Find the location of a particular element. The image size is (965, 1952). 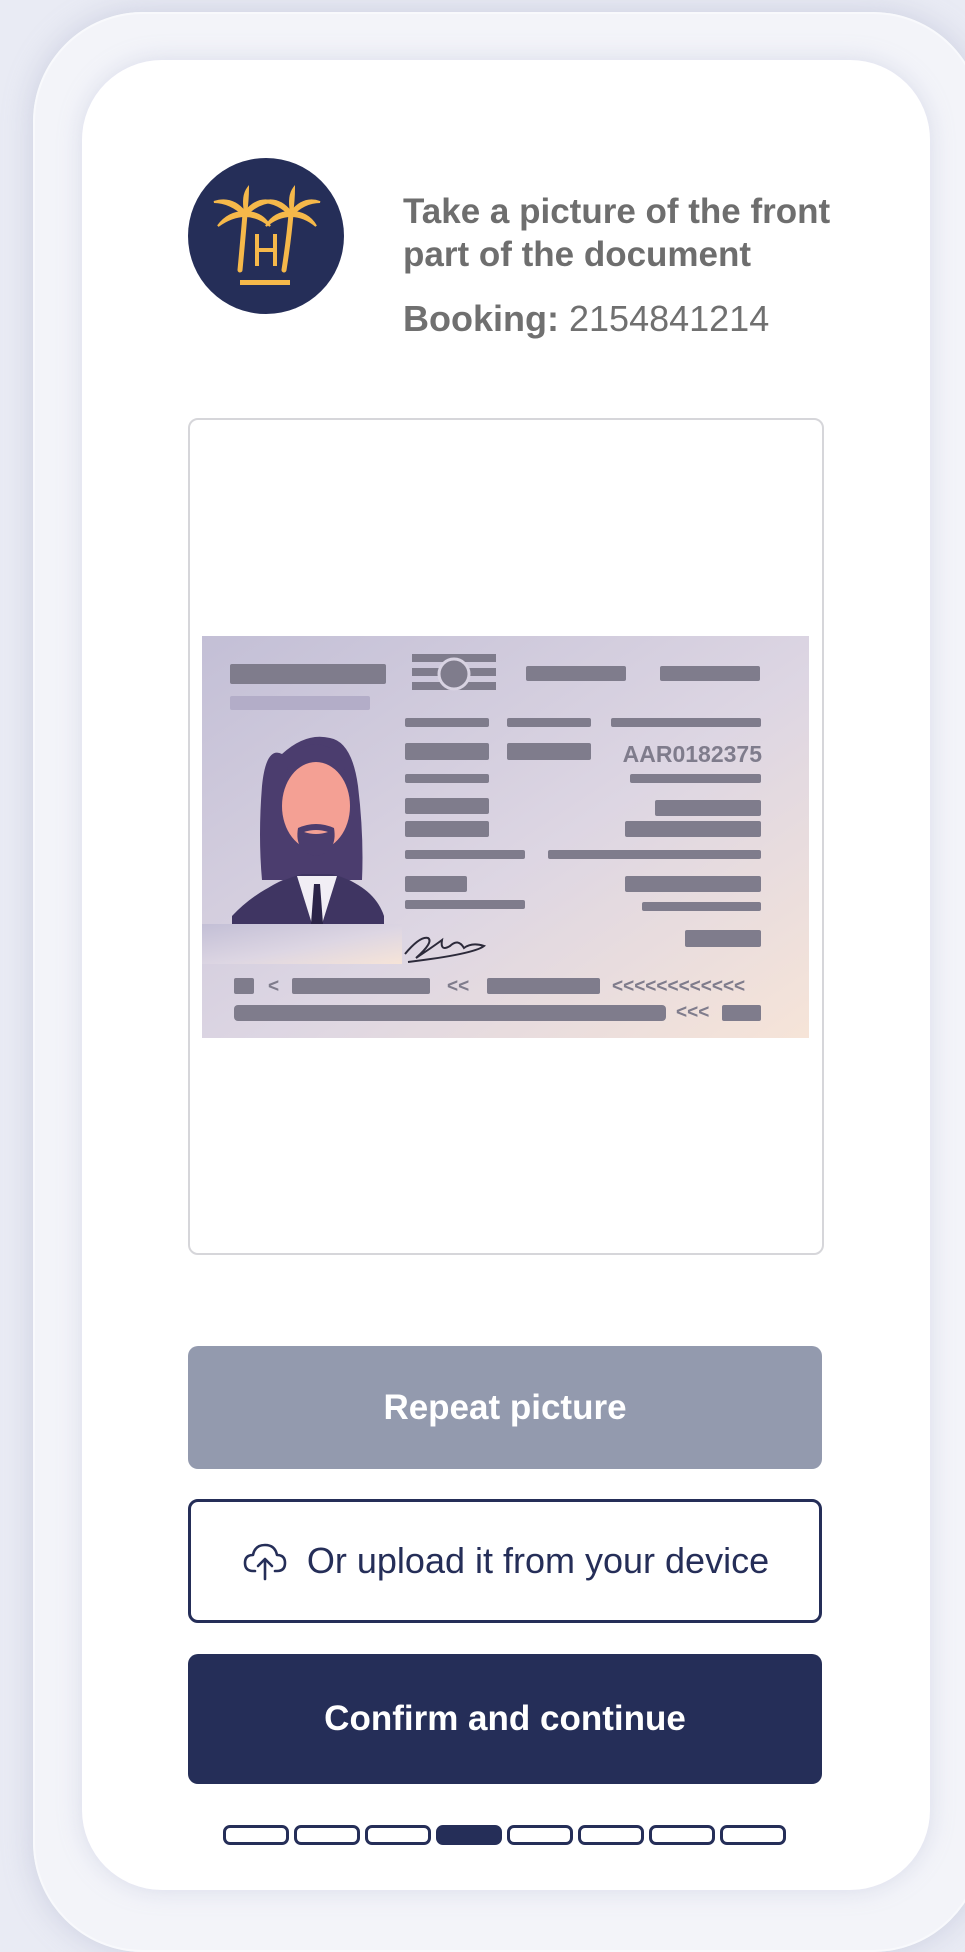

progress-stepper is located at coordinates (504, 1835).